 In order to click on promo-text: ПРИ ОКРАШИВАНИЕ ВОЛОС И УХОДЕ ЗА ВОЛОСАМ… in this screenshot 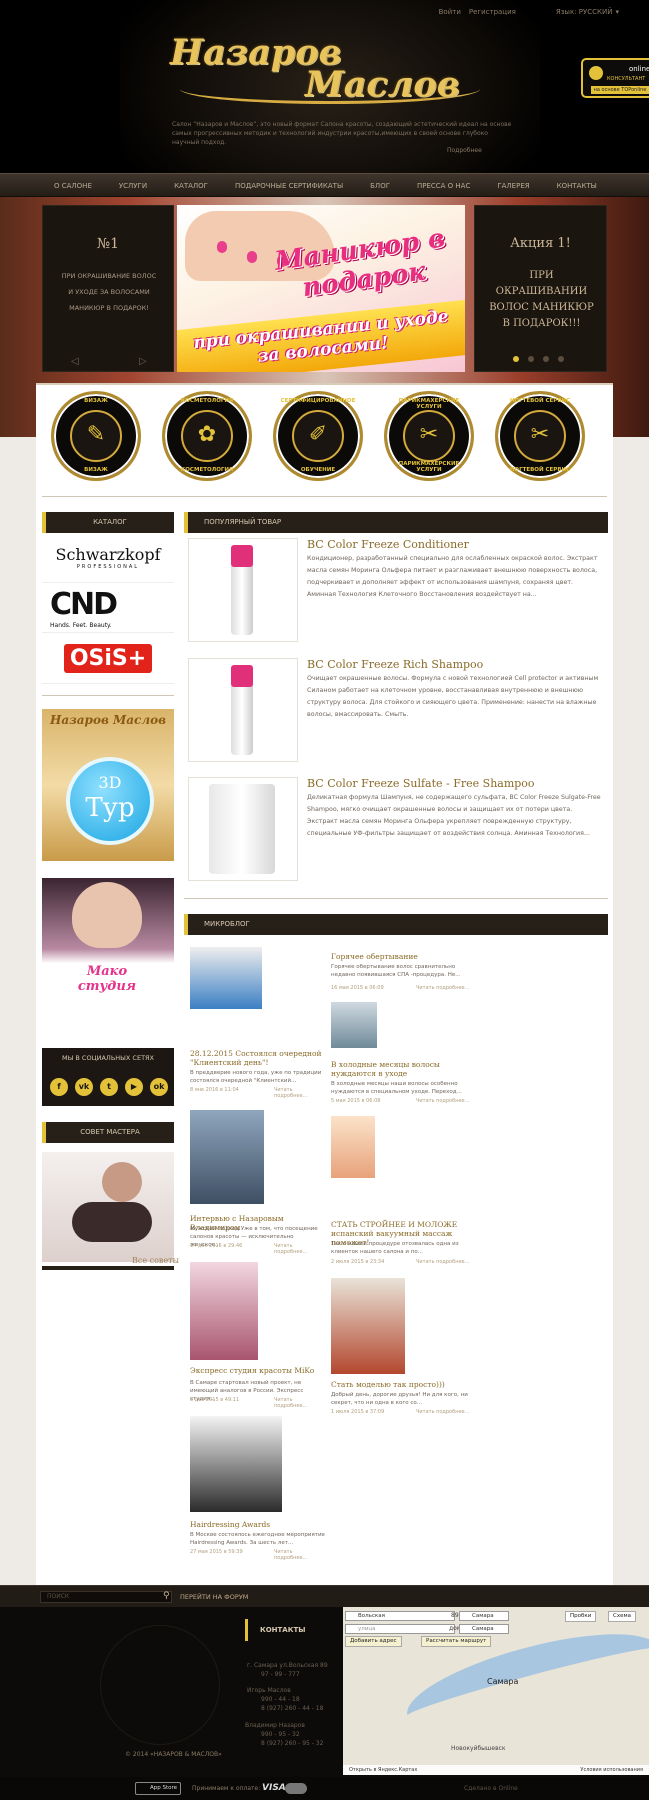, I will do `click(109, 292)`.